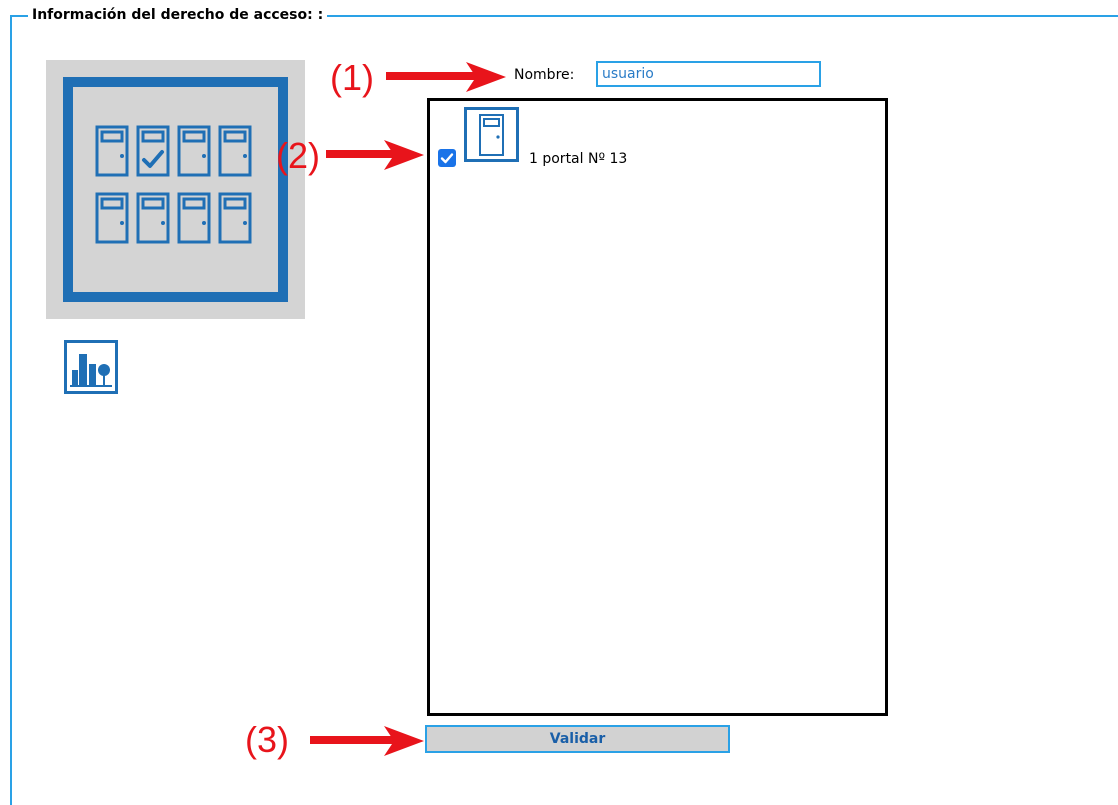  I want to click on door-checkbox, so click(447, 158).